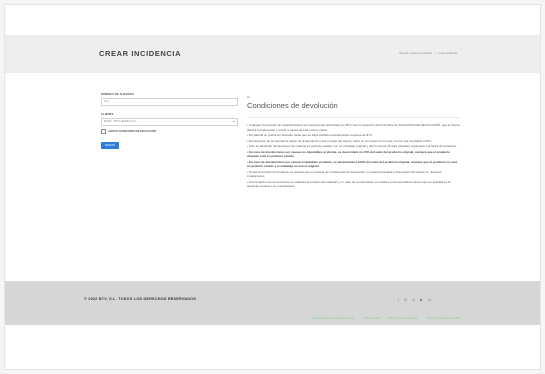 This screenshot has height=374, width=545. What do you see at coordinates (168, 131) in the screenshot?
I see `conditions-checkbox-row: ACEPTO CONDICIONES DE DEVOLUCIÓN` at bounding box center [168, 131].